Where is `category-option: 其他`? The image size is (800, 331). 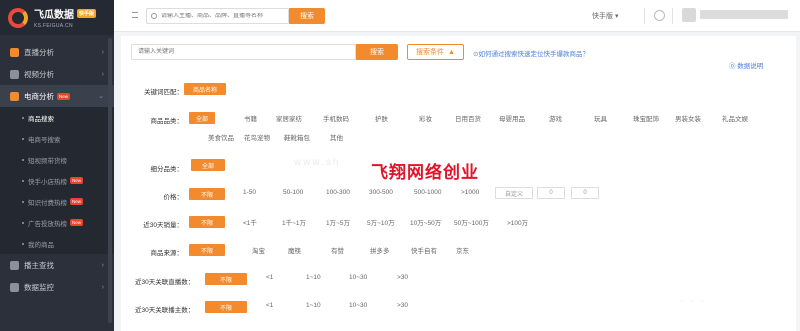
category-option: 其他 is located at coordinates (336, 137).